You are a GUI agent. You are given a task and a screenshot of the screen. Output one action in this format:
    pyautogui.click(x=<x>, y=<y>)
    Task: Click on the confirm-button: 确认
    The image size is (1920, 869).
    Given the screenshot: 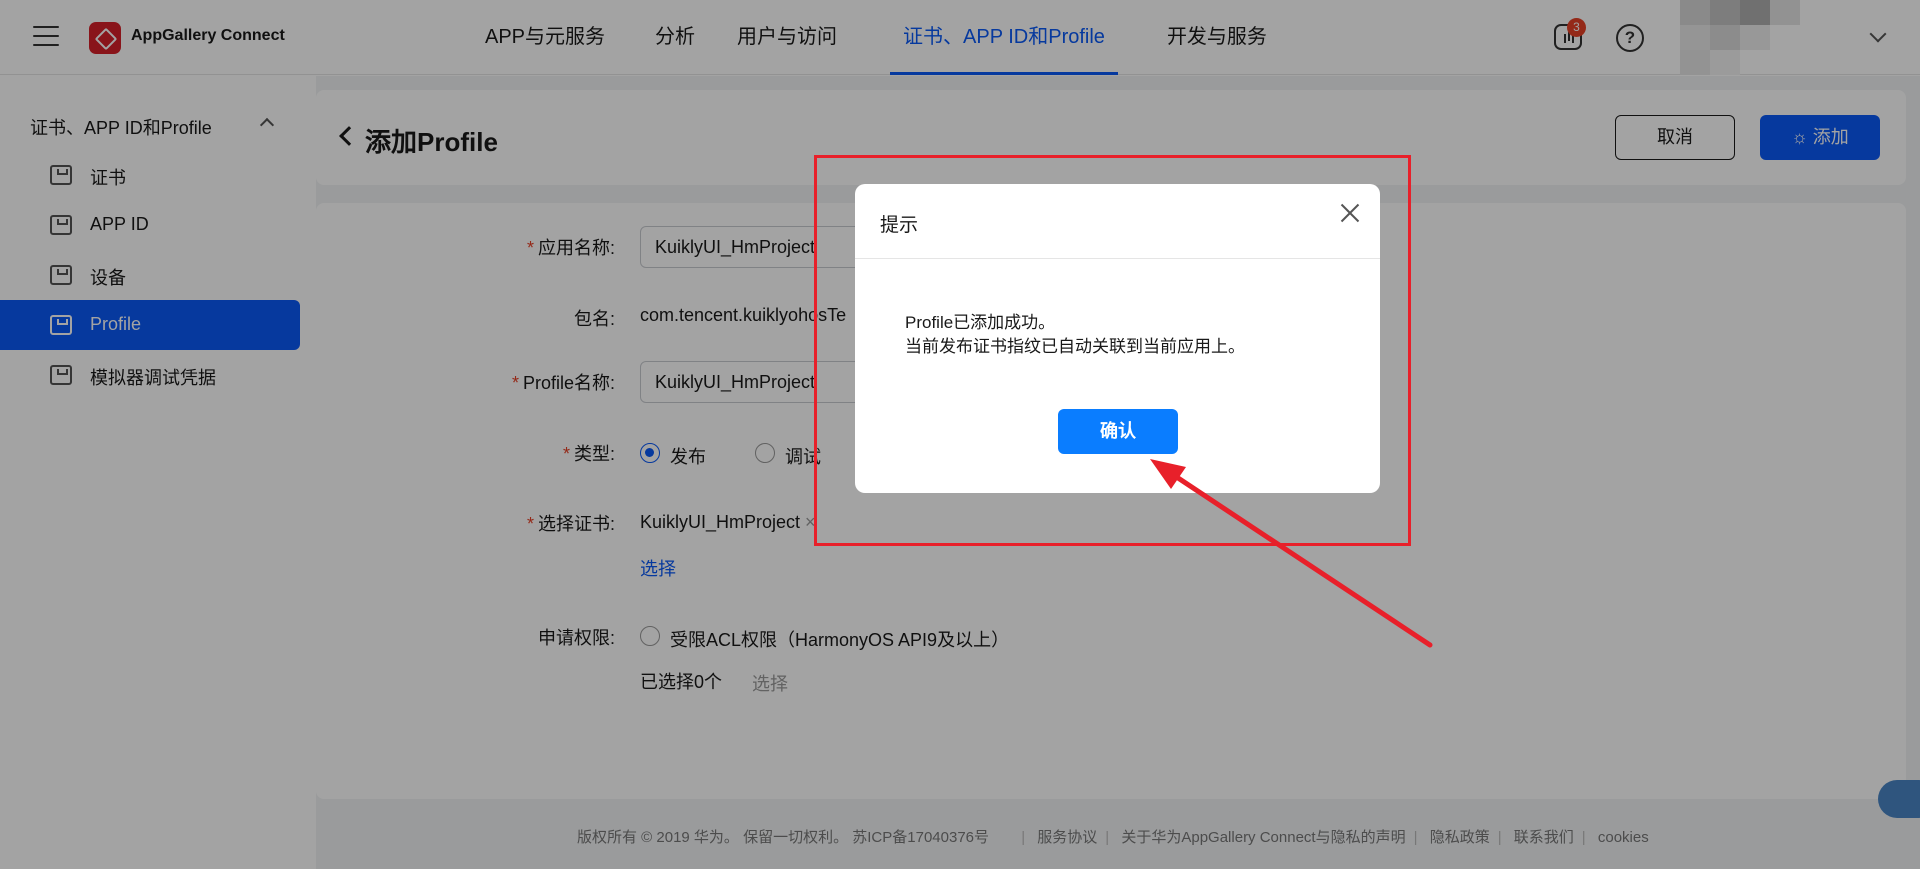 What is the action you would take?
    pyautogui.click(x=1118, y=431)
    